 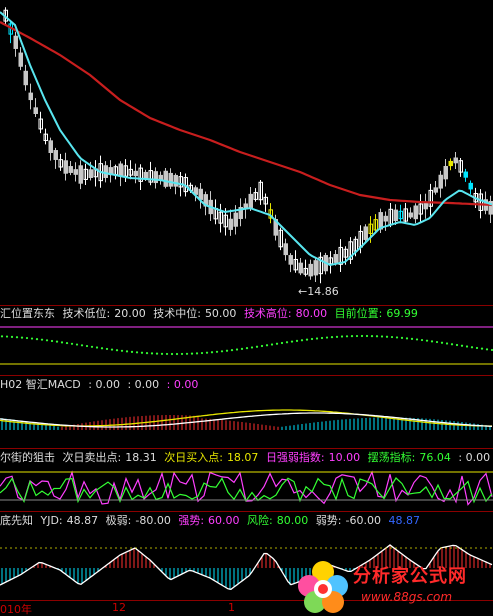 What do you see at coordinates (16, 609) in the screenshot?
I see `time-label-year: 010年` at bounding box center [16, 609].